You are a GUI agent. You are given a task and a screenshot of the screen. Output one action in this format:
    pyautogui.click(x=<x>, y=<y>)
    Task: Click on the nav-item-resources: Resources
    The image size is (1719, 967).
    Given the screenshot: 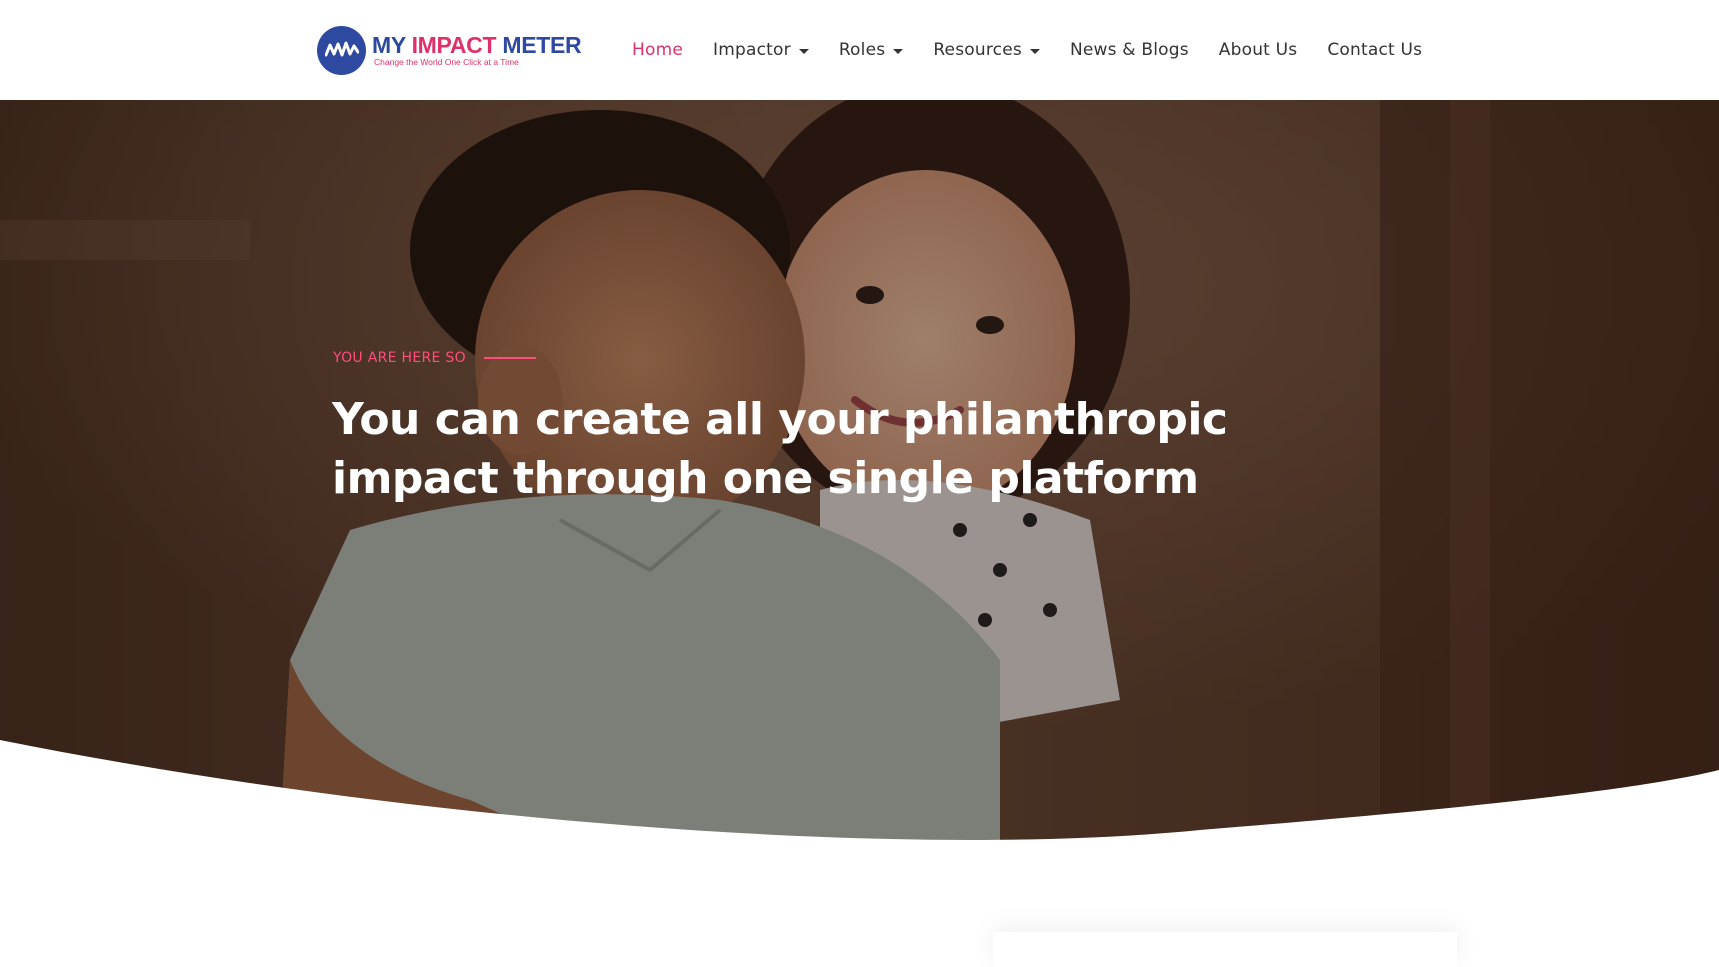 What is the action you would take?
    pyautogui.click(x=986, y=50)
    